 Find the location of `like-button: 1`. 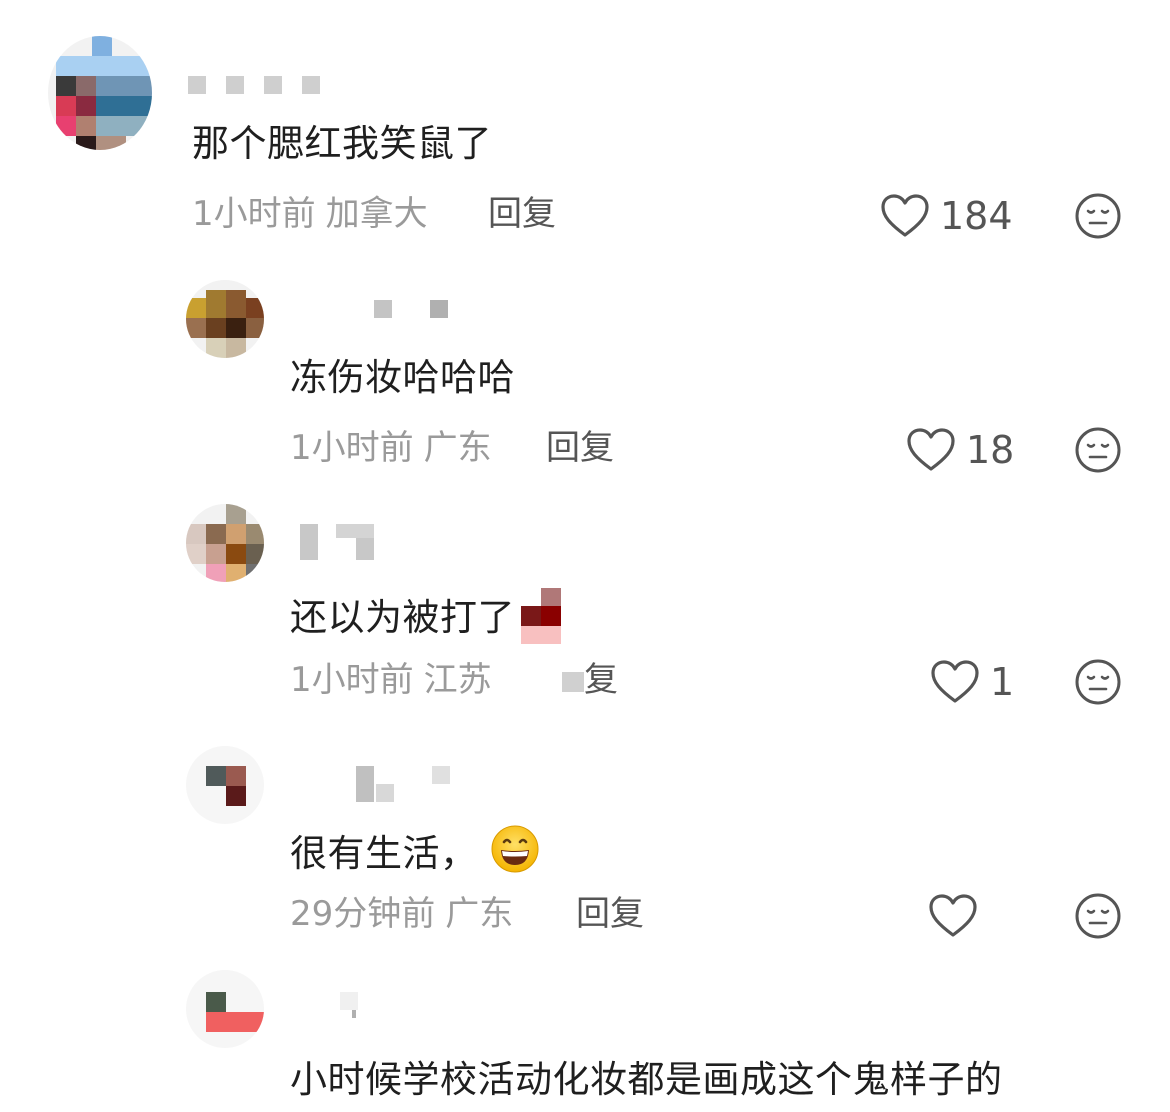

like-button: 1 is located at coordinates (972, 682).